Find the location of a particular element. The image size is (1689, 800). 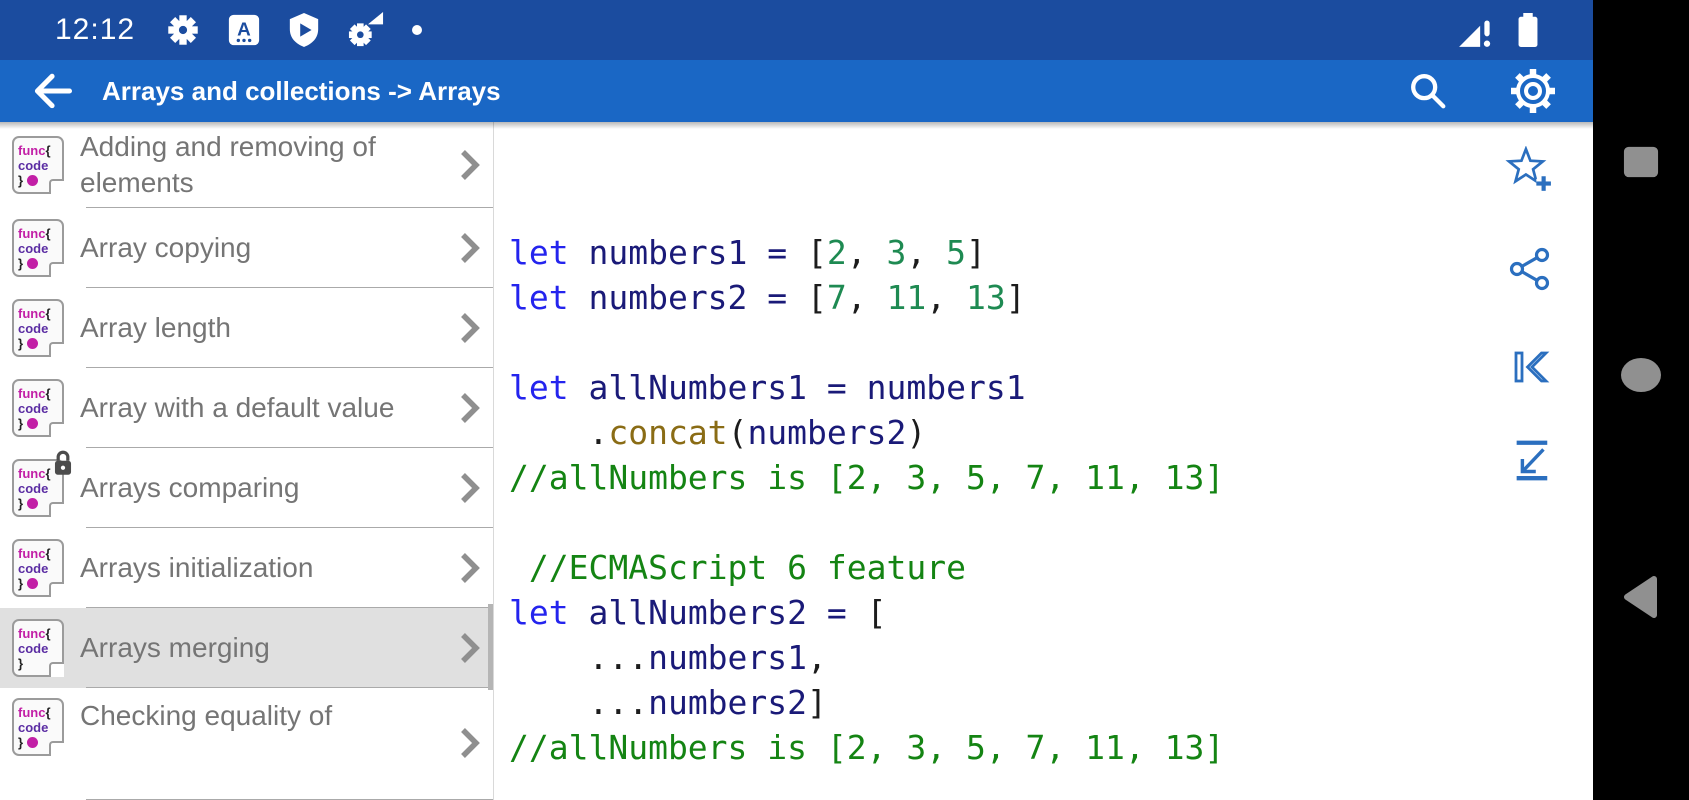

signal-alert-icon is located at coordinates (1475, 33).